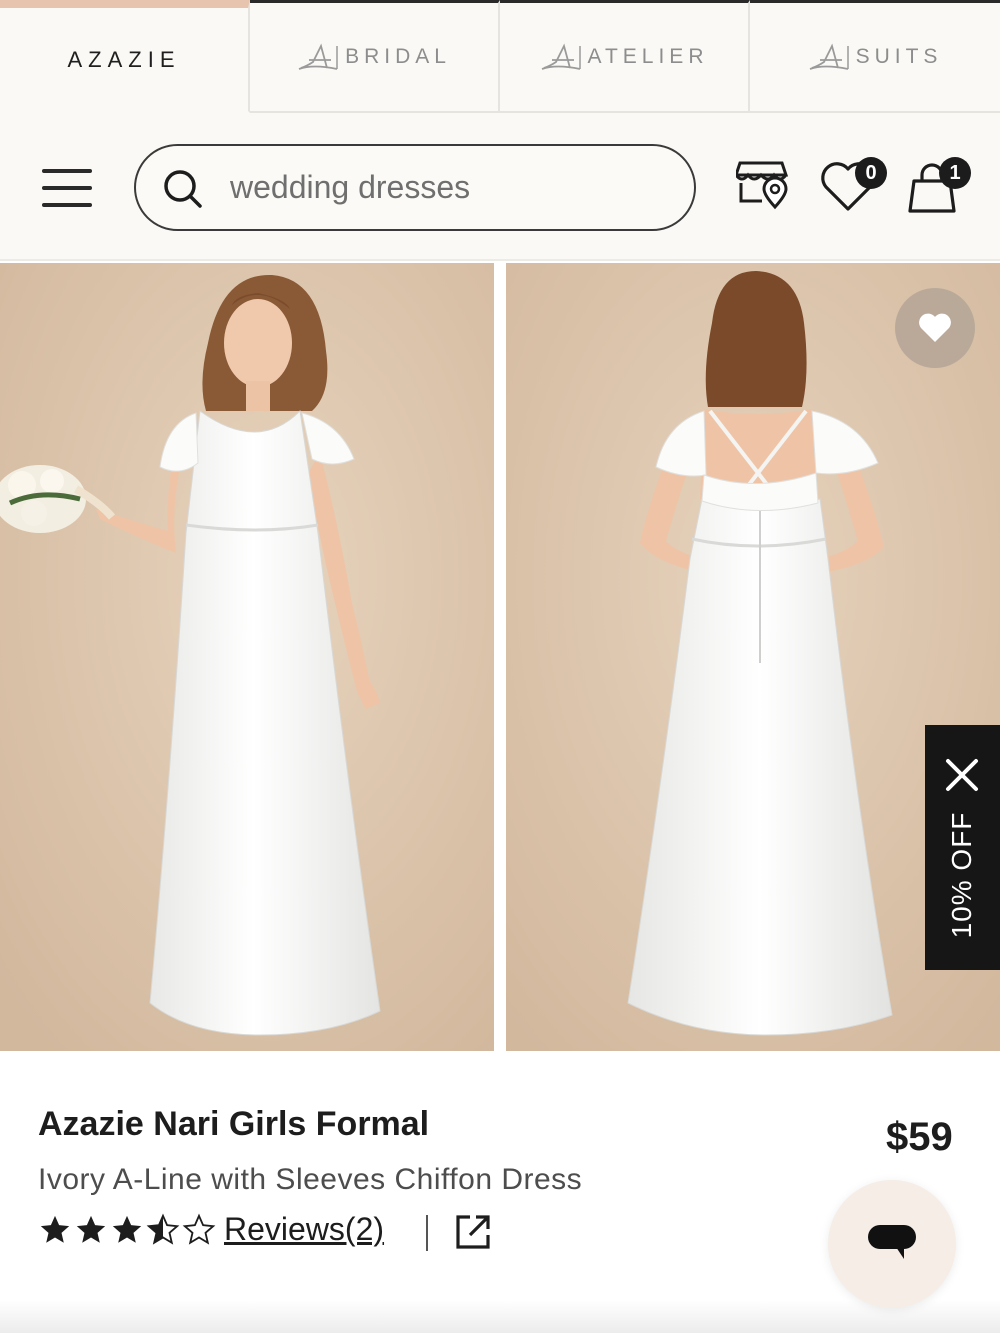 The image size is (1000, 1333). I want to click on tab-label: ATELIER, so click(648, 56).